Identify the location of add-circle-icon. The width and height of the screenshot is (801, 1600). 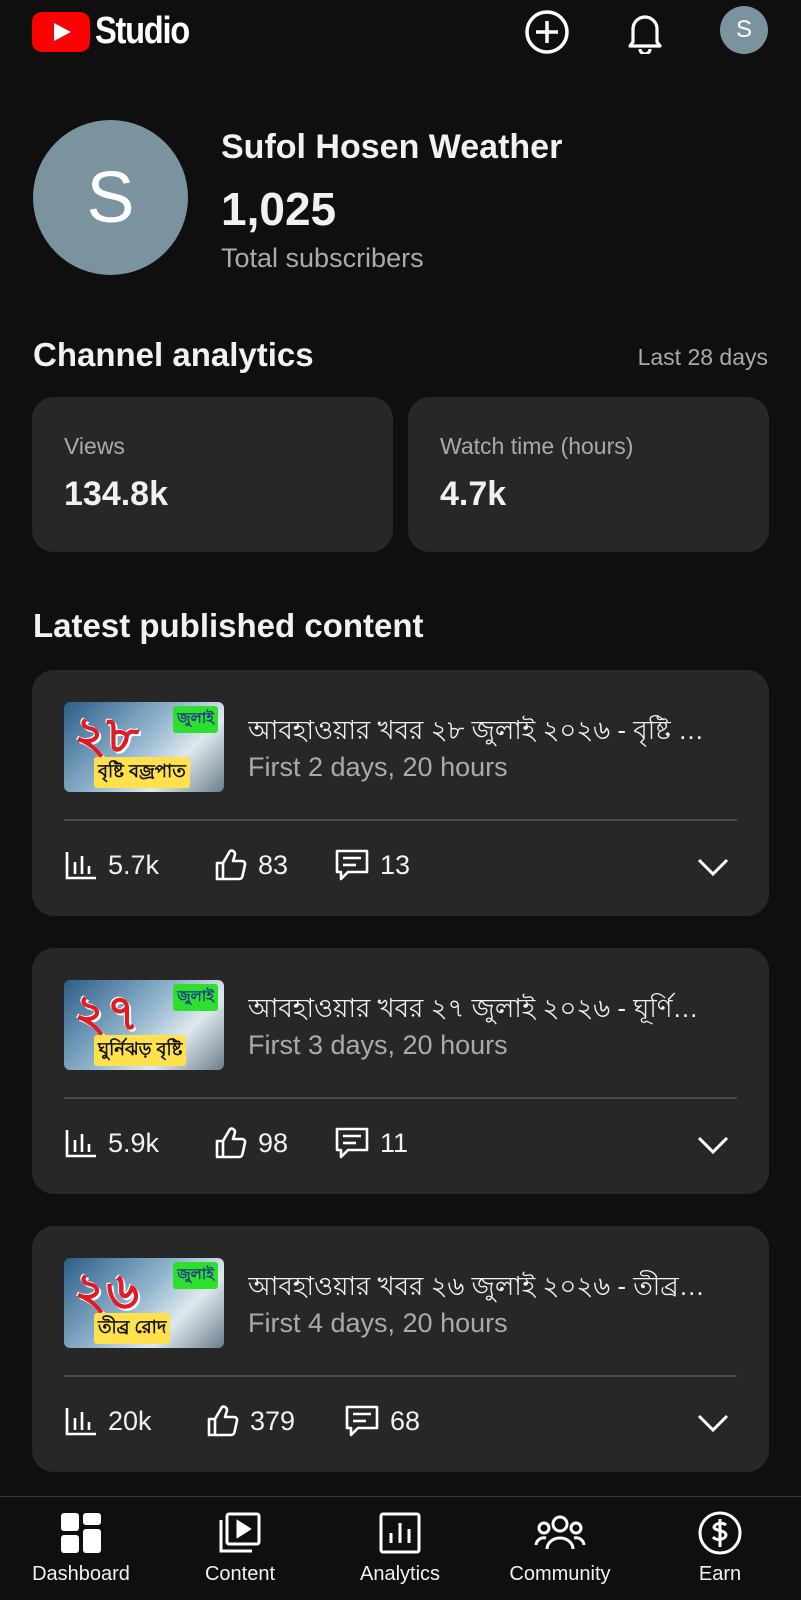
(547, 32).